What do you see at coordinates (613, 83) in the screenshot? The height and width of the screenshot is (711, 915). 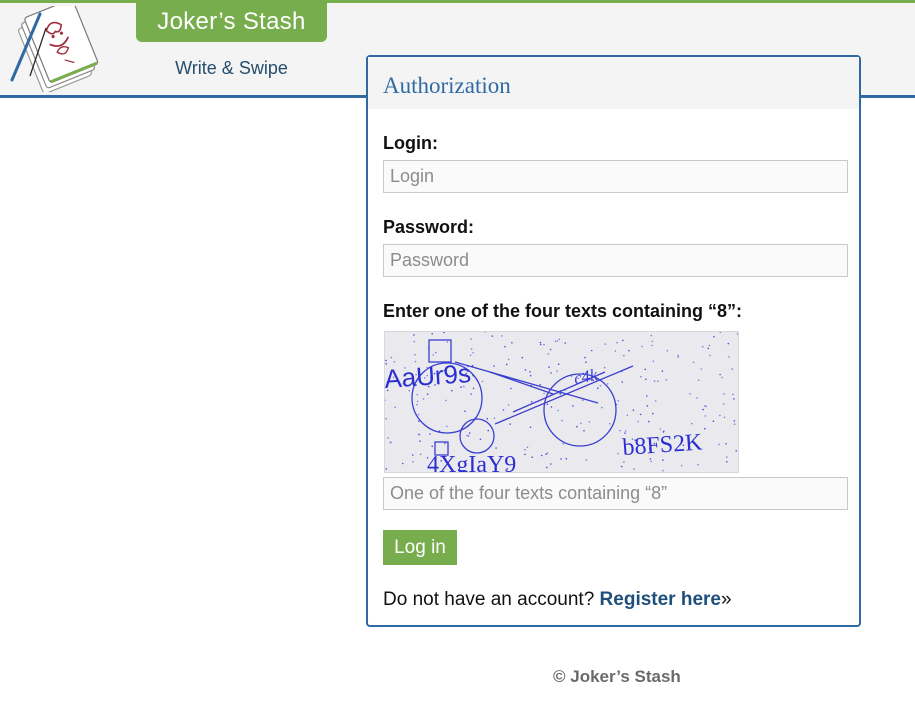 I see `authorization-header: Authorization` at bounding box center [613, 83].